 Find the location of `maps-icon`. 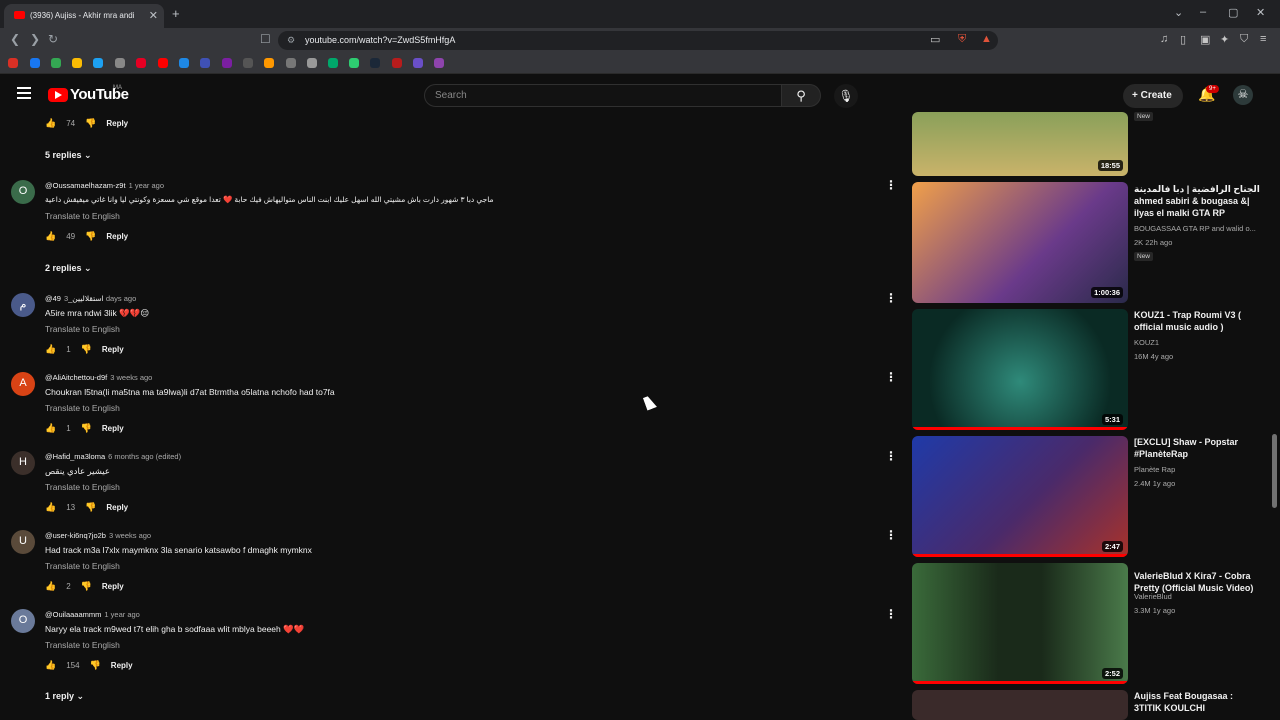

maps-icon is located at coordinates (77, 63).